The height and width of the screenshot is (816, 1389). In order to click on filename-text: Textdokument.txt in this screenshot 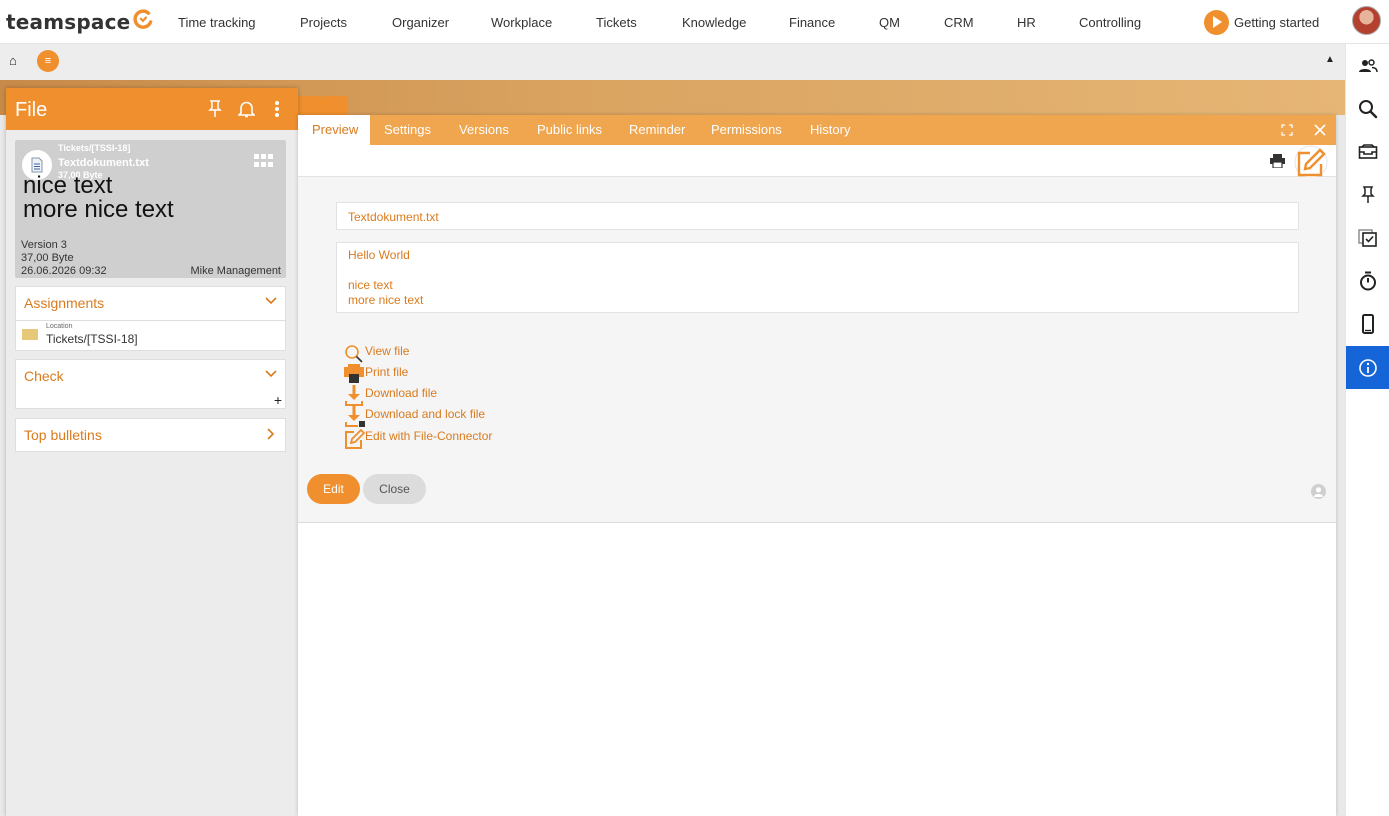, I will do `click(393, 217)`.